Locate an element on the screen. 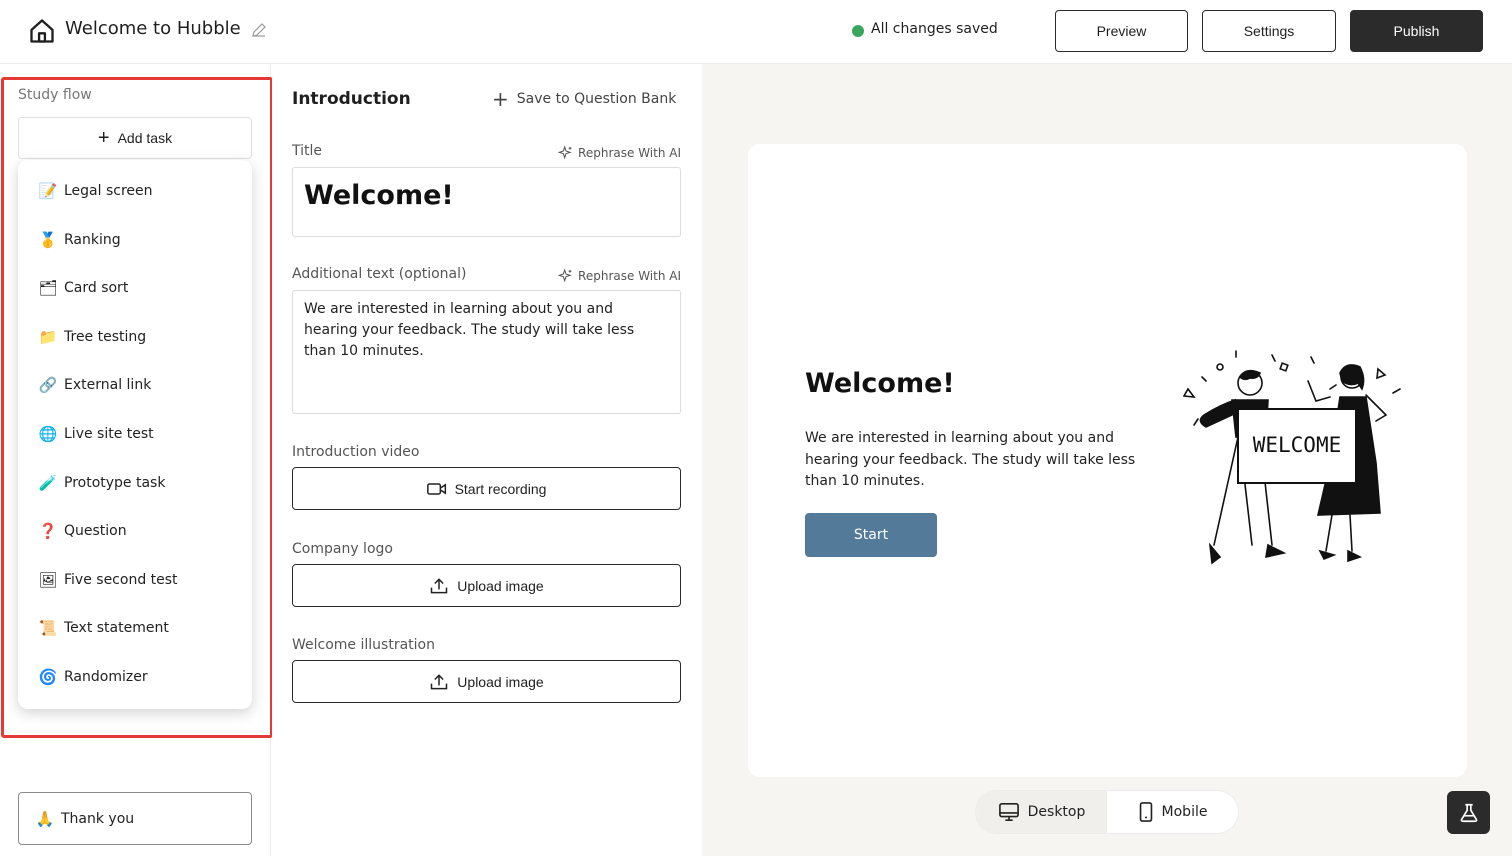  mobile-label: Mobile is located at coordinates (1184, 812).